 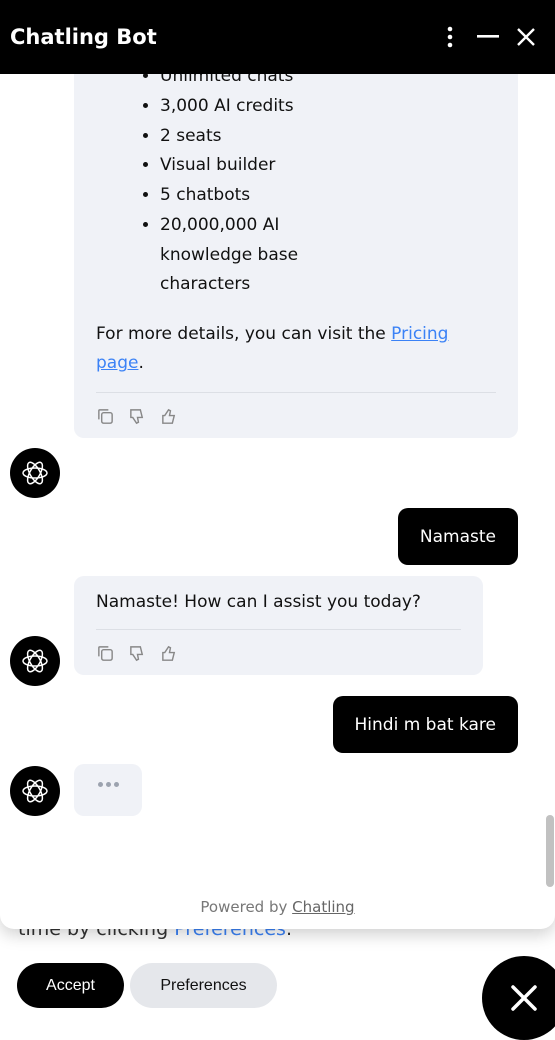 What do you see at coordinates (328, 107) in the screenshot?
I see `list-item: 3,000 AI credits` at bounding box center [328, 107].